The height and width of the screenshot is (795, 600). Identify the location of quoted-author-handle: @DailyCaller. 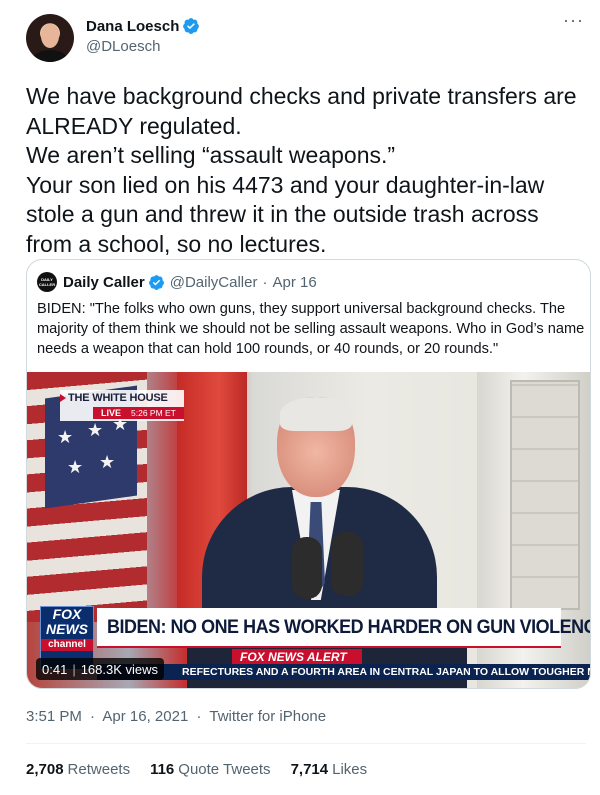
(213, 282).